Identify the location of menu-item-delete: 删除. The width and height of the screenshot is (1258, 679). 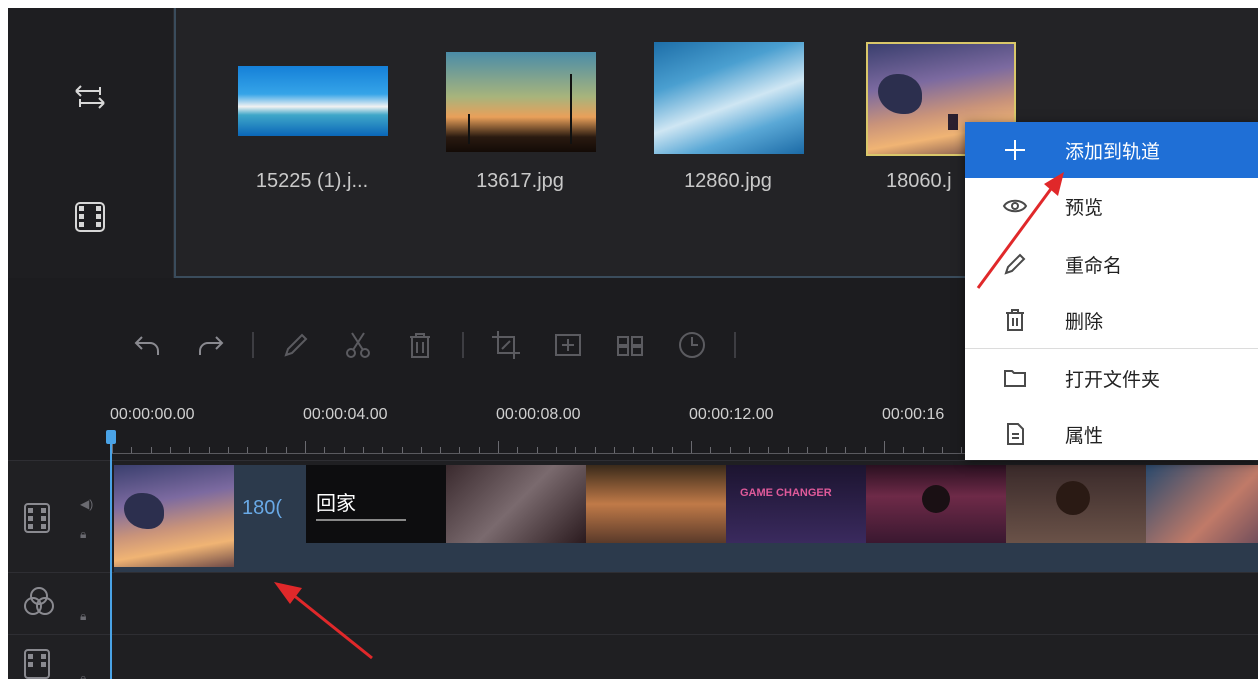
(1111, 320).